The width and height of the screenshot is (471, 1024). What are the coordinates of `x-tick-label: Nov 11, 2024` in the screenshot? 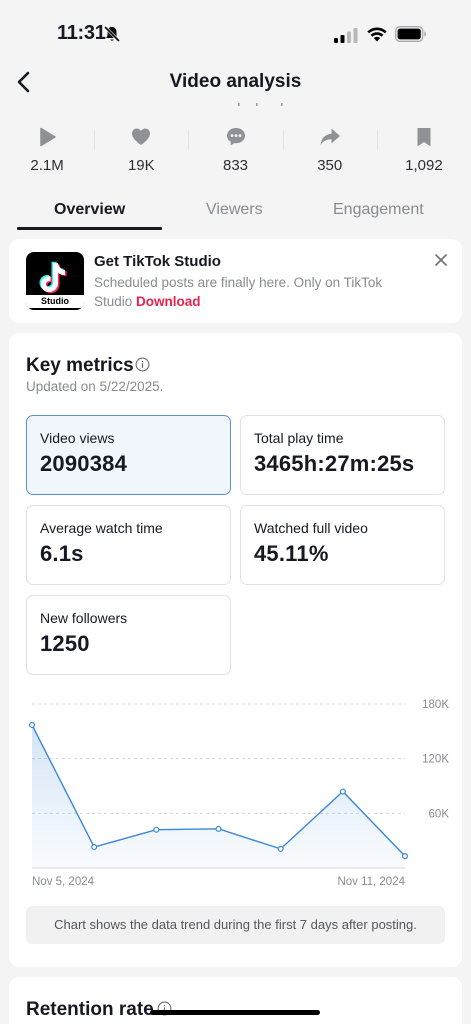 It's located at (371, 882).